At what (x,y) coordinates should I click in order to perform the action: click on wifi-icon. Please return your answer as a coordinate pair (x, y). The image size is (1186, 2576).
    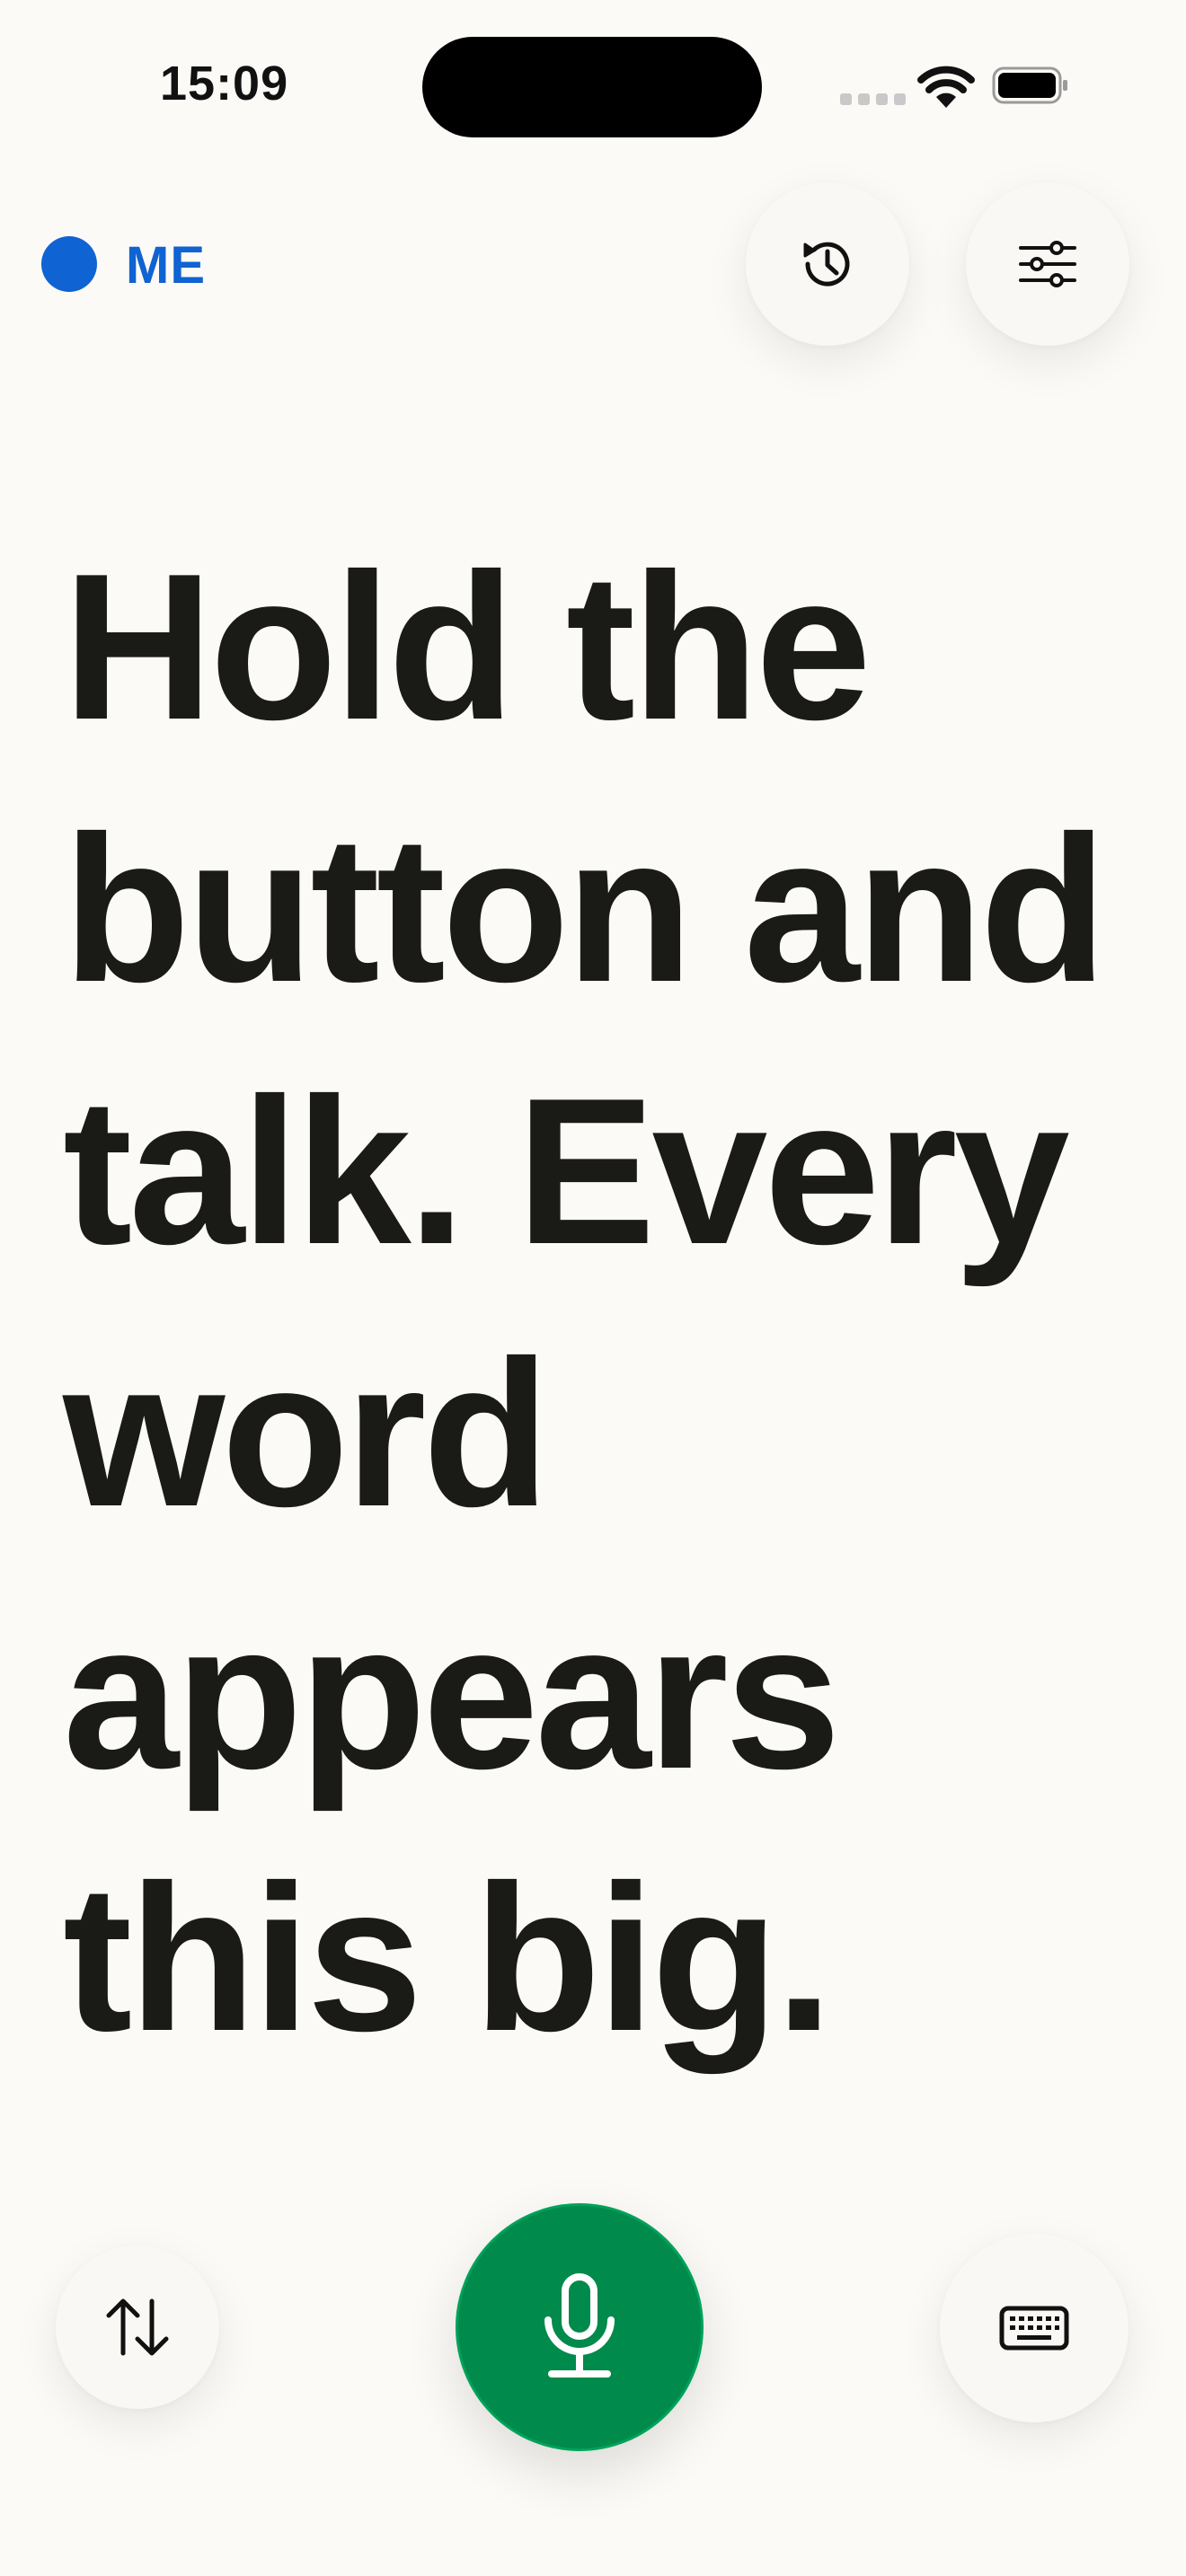
    Looking at the image, I should click on (946, 87).